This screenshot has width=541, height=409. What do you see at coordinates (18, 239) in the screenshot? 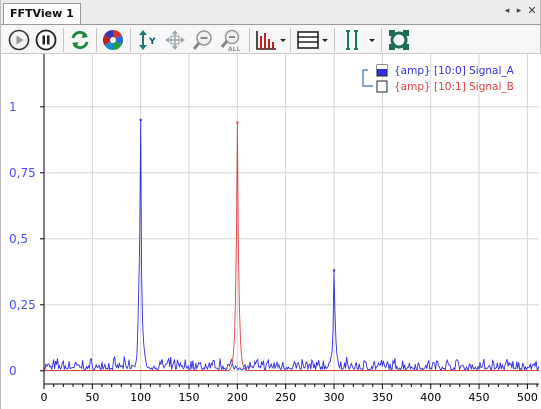
I see `y-tick-label: 0,5` at bounding box center [18, 239].